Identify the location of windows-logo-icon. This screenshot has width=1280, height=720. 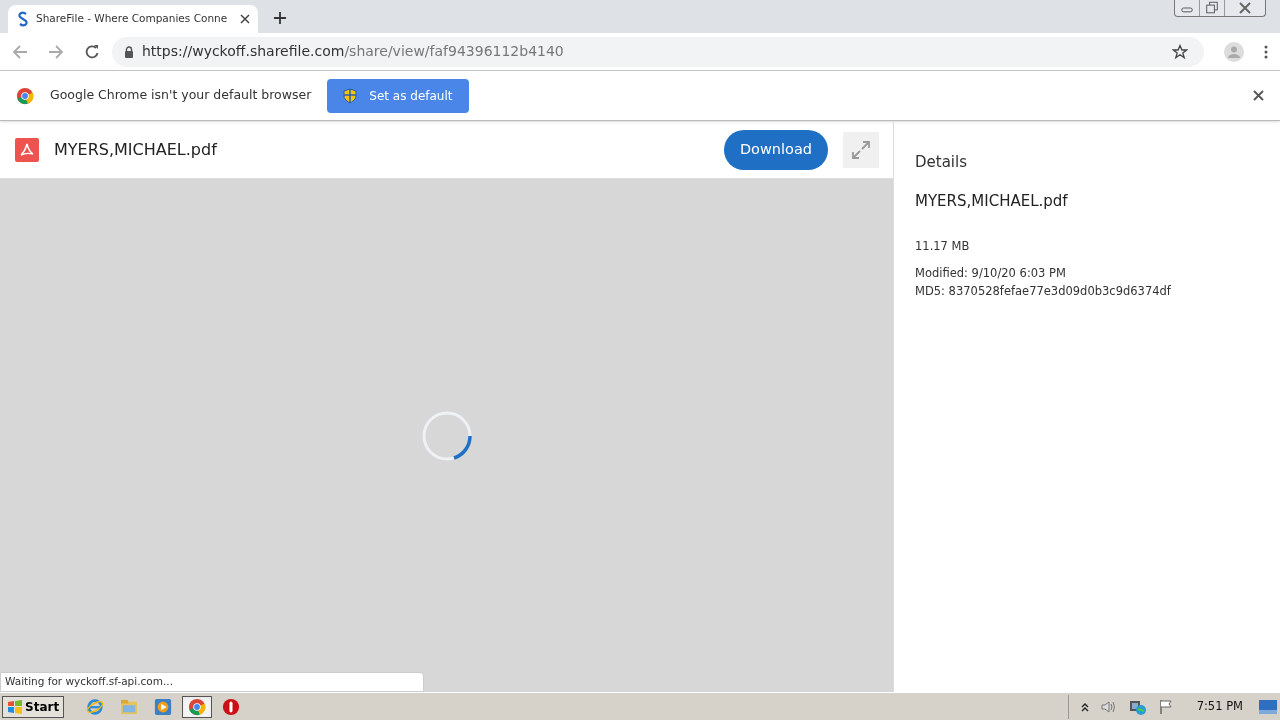
(15, 706).